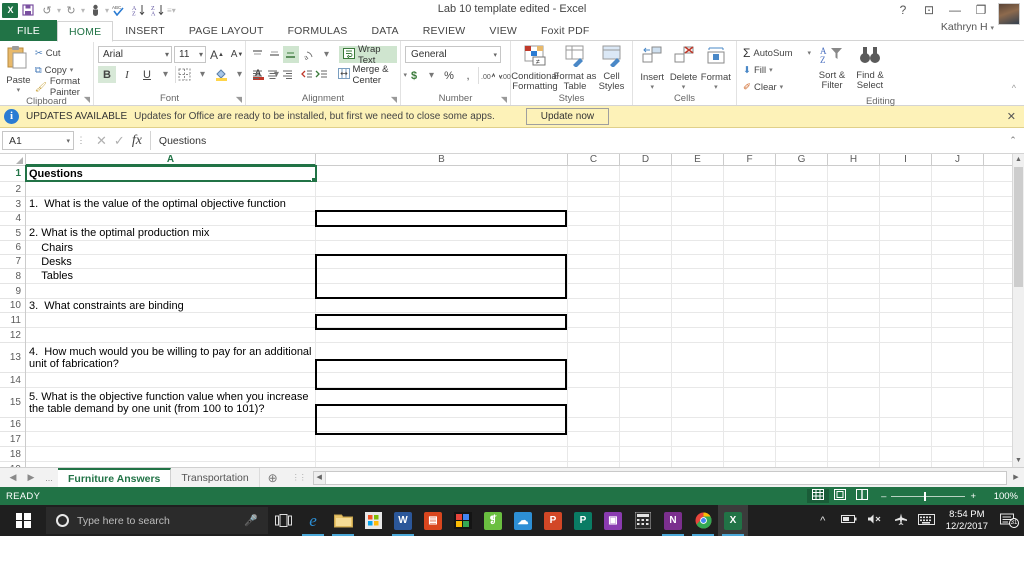  Describe the element at coordinates (906, 335) in the screenshot. I see `cell-i12` at that location.